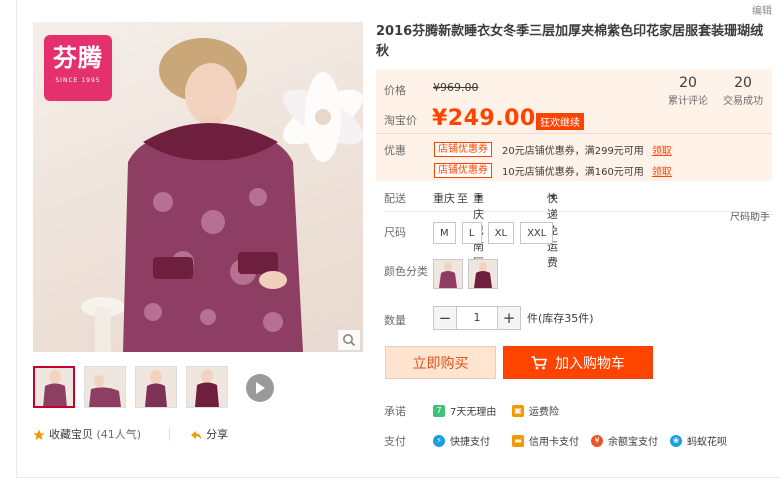 The width and height of the screenshot is (780, 478). I want to click on original-price: ¥969.00, so click(456, 87).